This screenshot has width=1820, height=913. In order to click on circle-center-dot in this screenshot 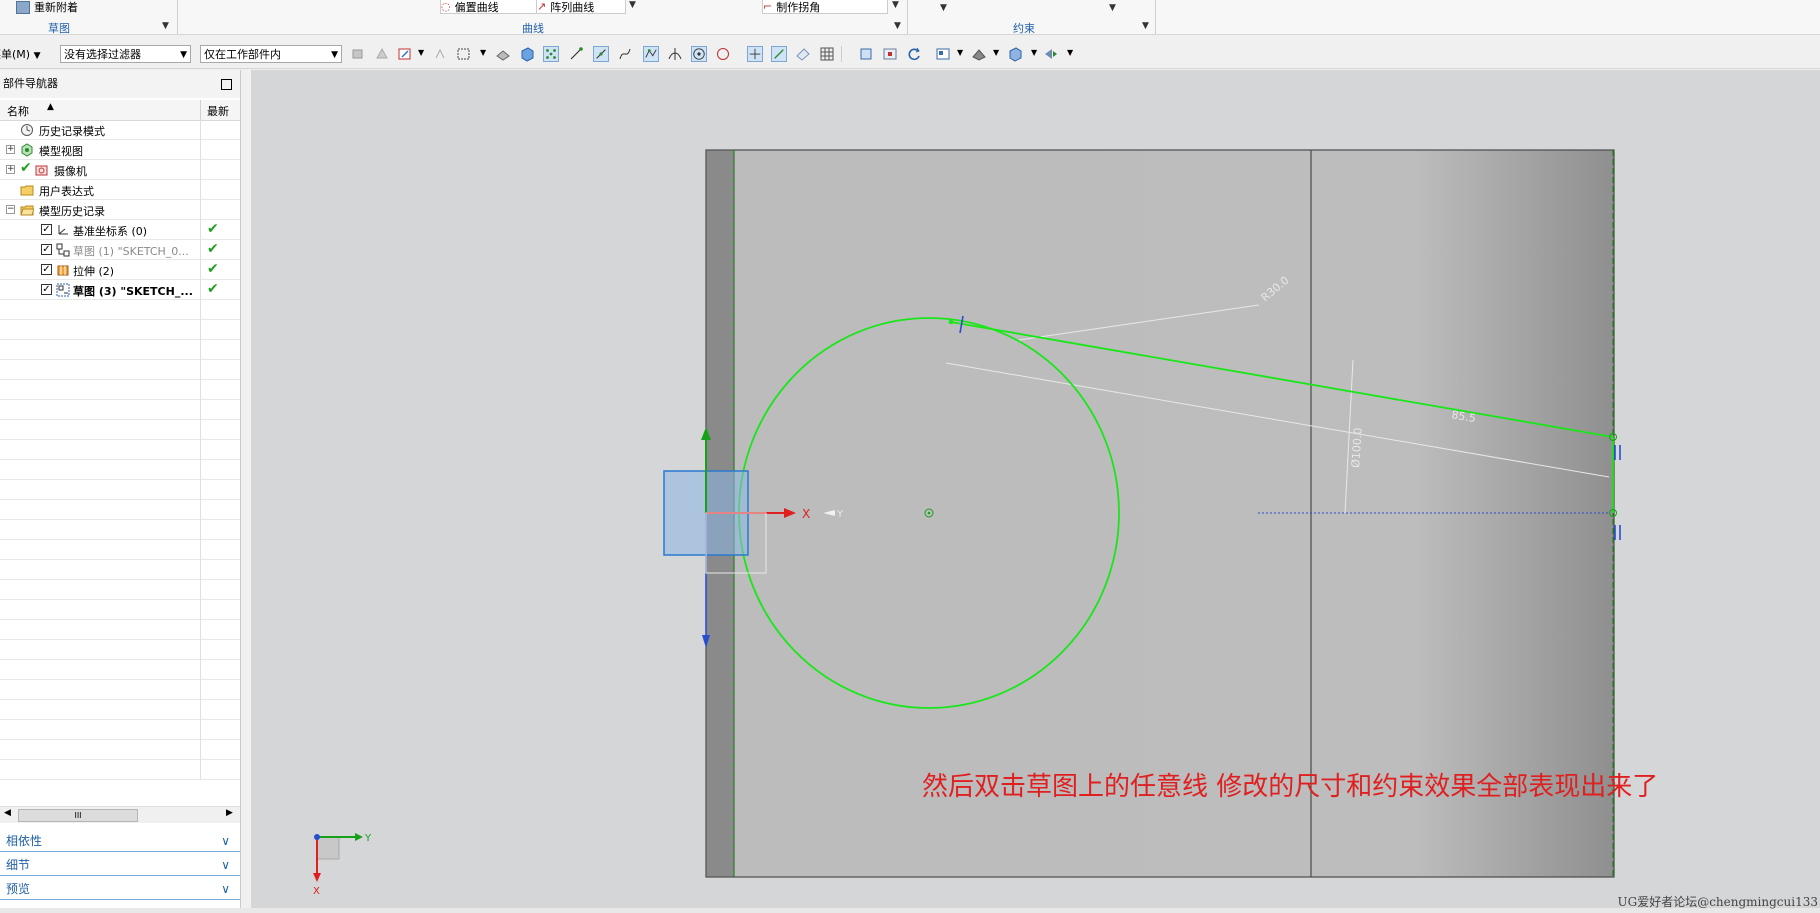, I will do `click(929, 513)`.